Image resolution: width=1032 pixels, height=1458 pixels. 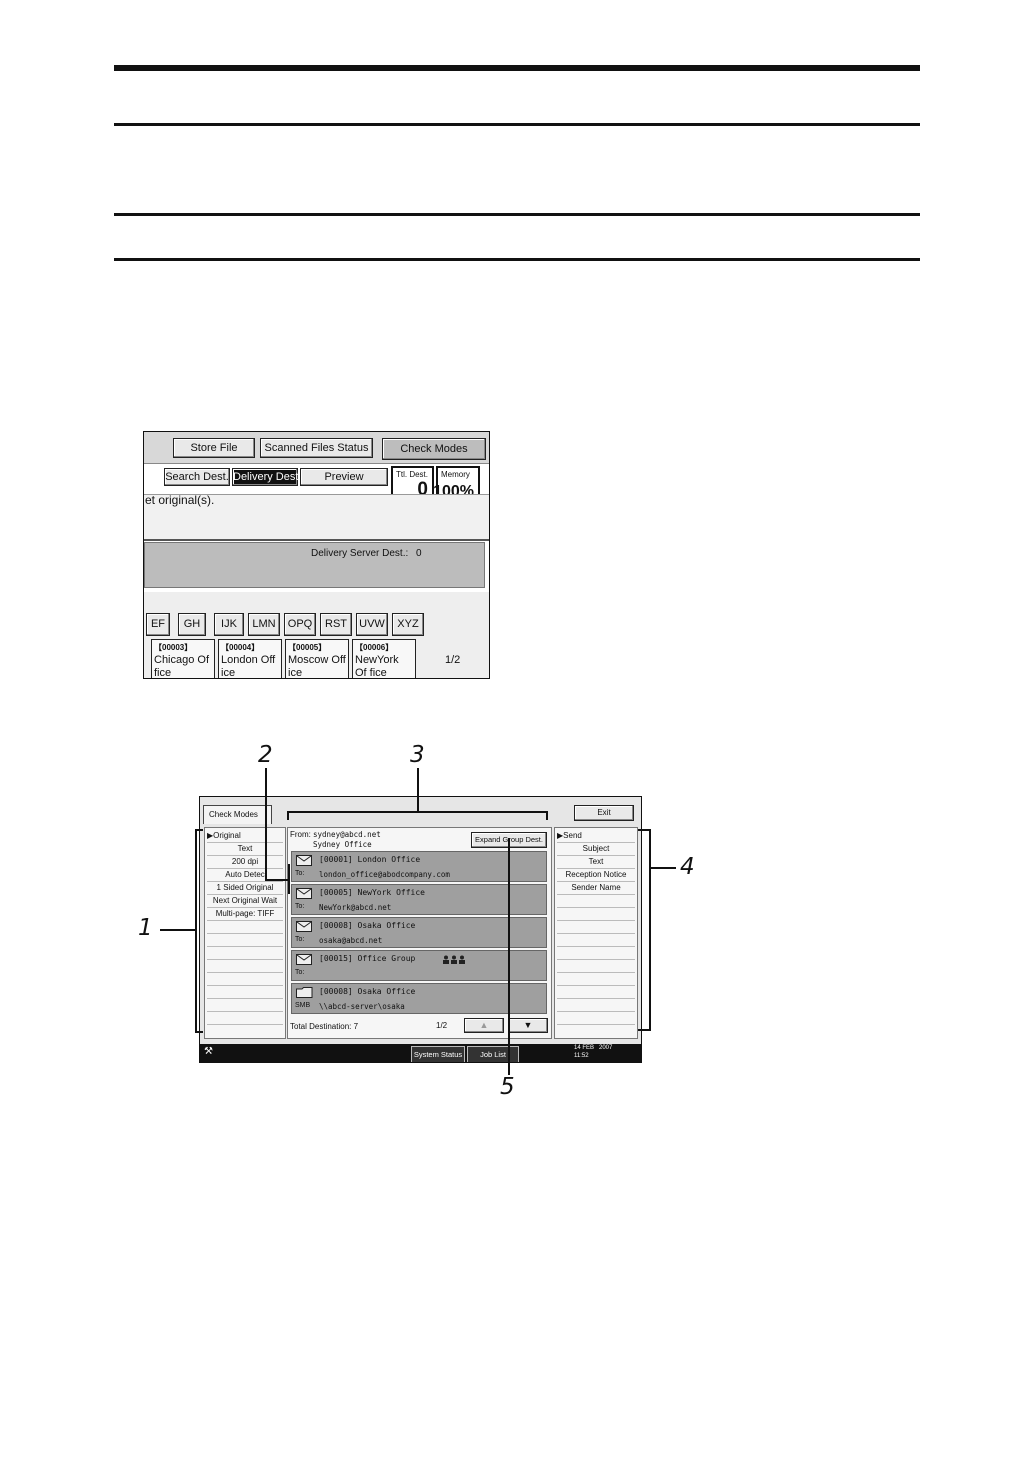 What do you see at coordinates (145, 928) in the screenshot?
I see `callout-number-1: 1` at bounding box center [145, 928].